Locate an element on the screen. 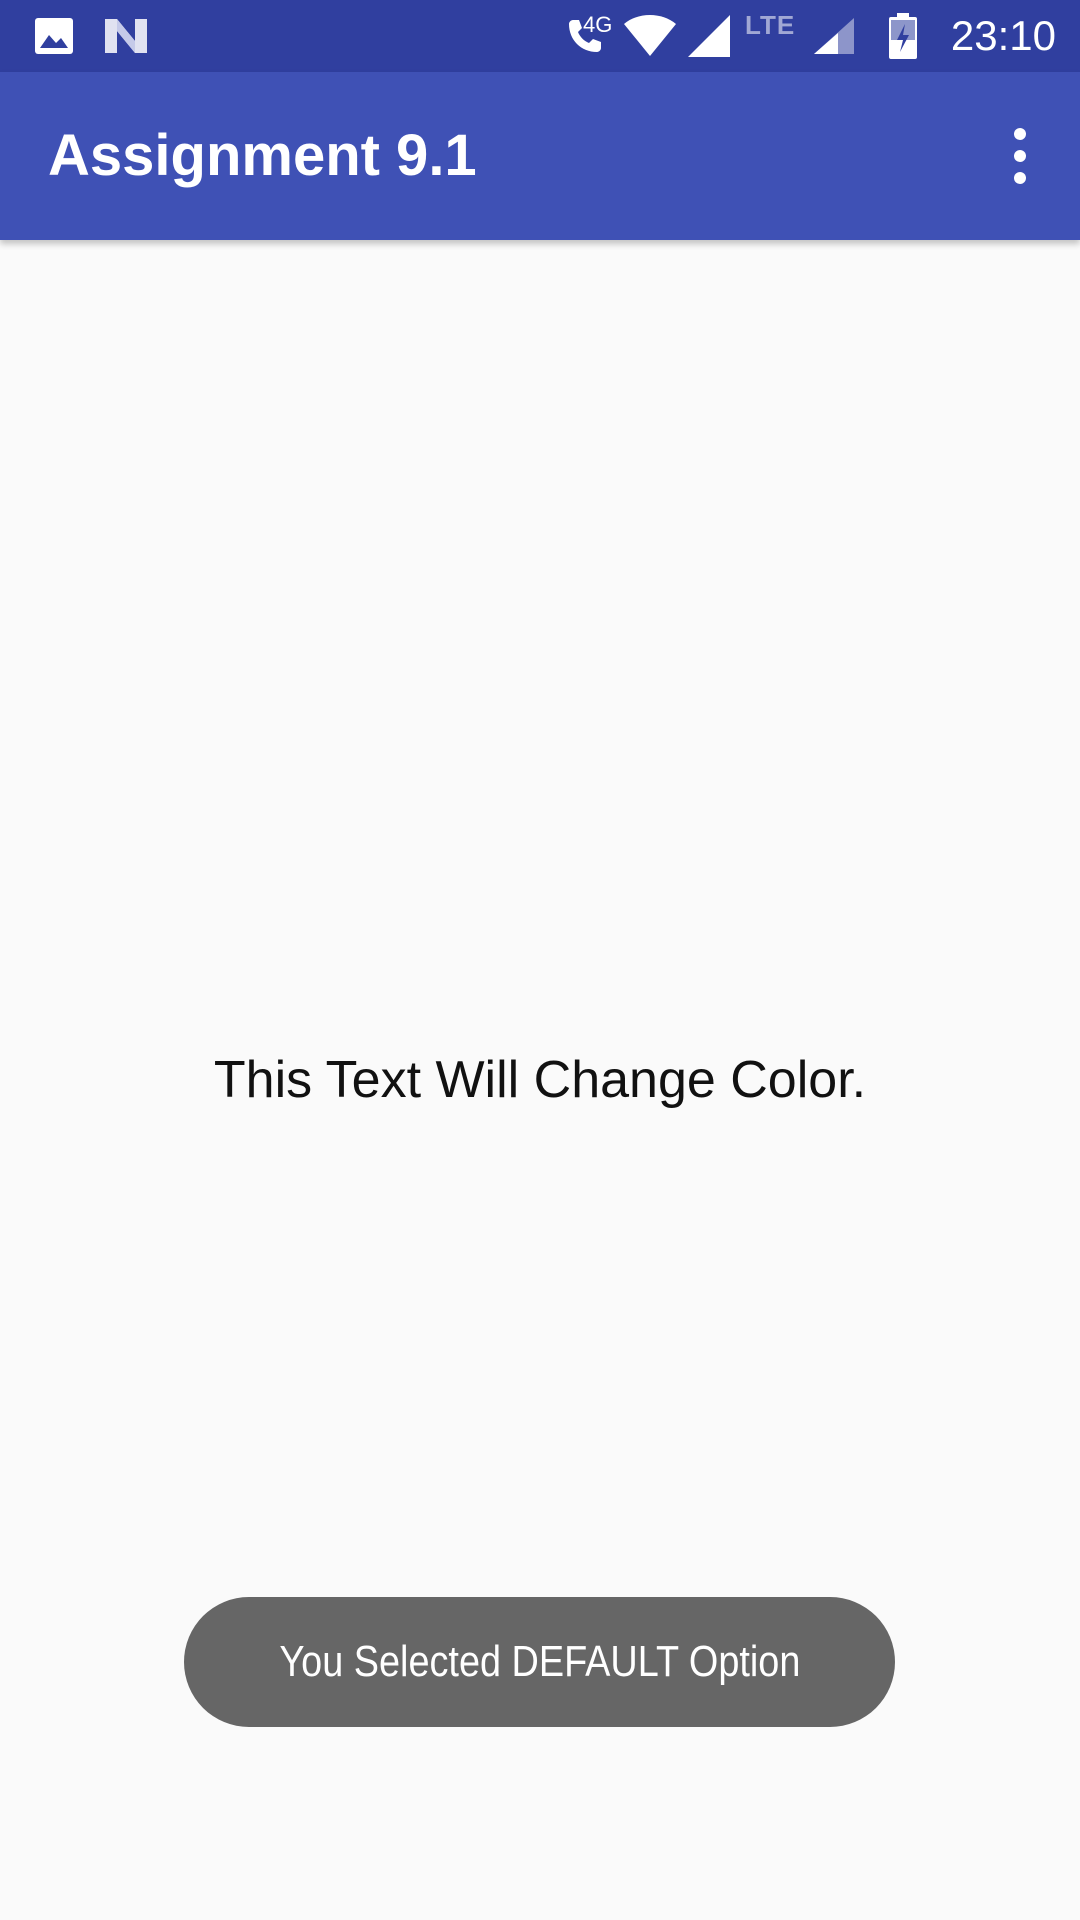 The image size is (1080, 1920). network-lte-label: LTE is located at coordinates (770, 25).